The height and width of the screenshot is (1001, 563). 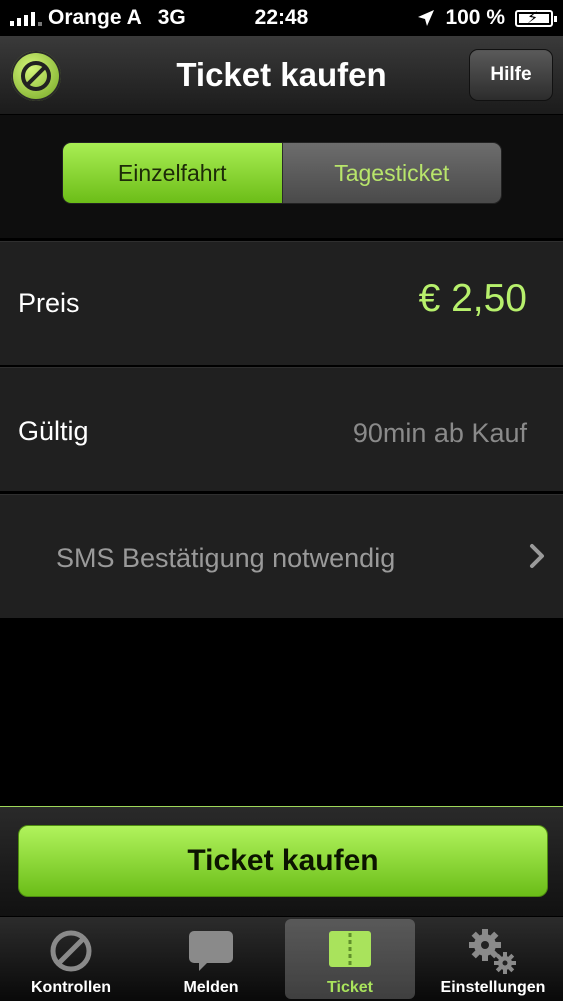 I want to click on tab-melden: Melden, so click(x=211, y=959).